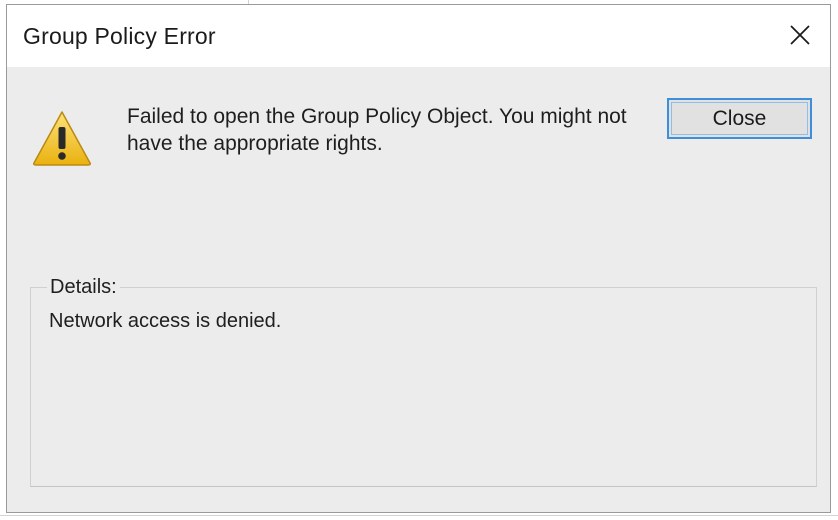 The width and height of the screenshot is (838, 520). Describe the element at coordinates (62, 138) in the screenshot. I see `warning-icon` at that location.